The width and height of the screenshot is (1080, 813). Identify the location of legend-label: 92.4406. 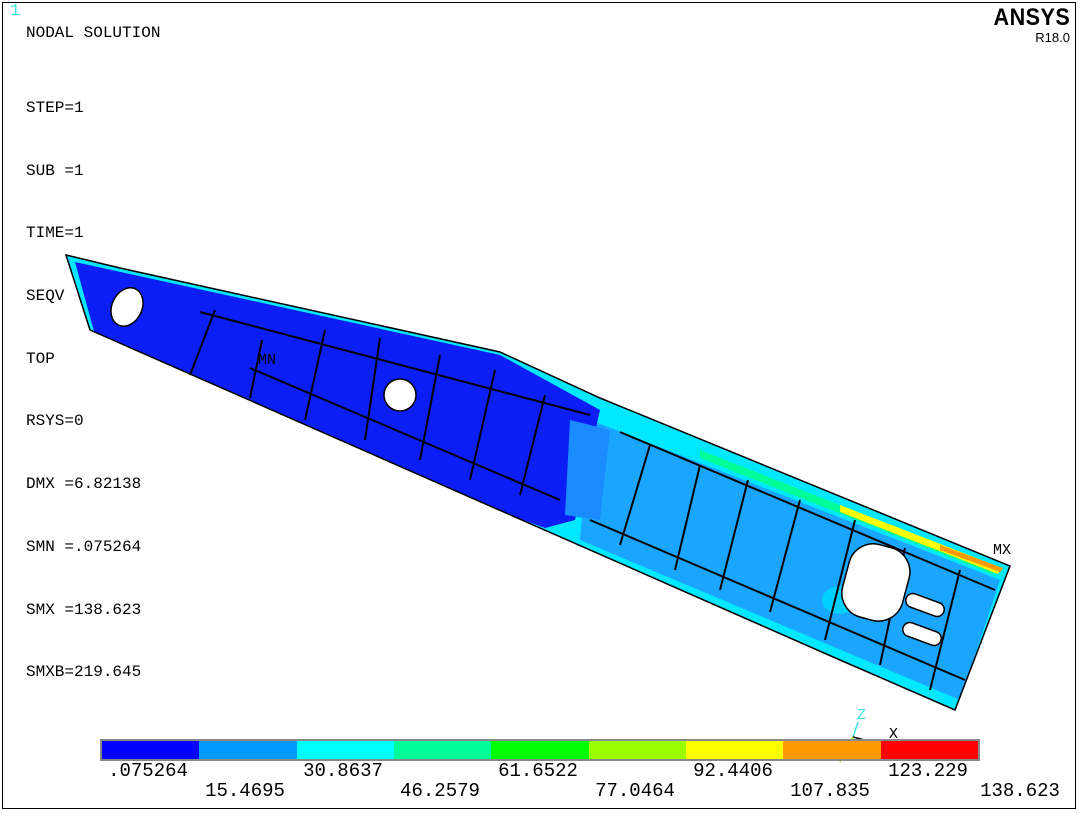
(733, 771).